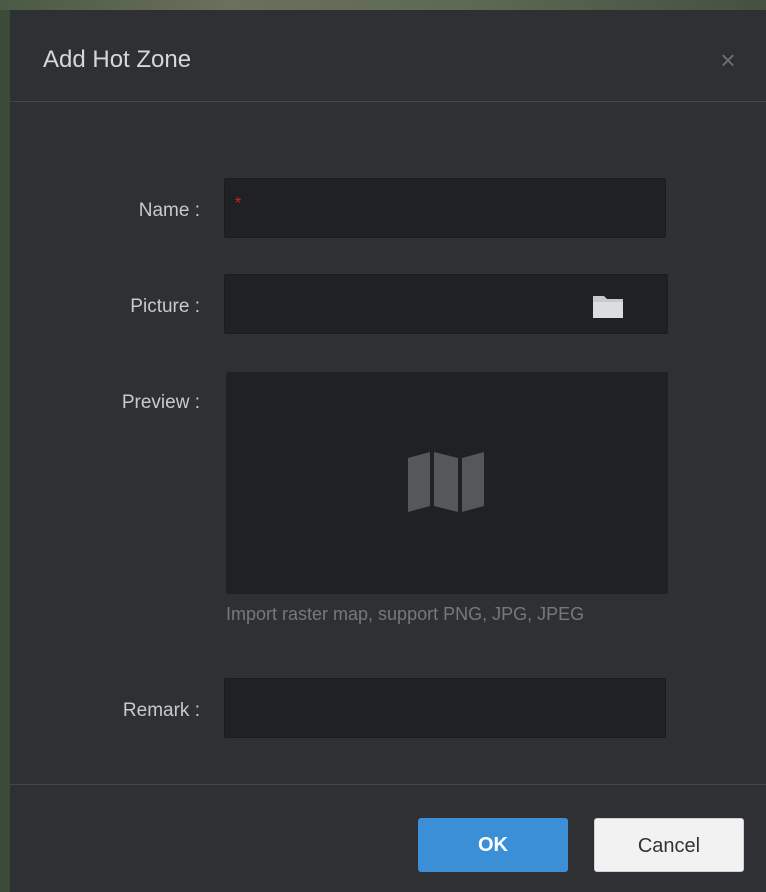 The height and width of the screenshot is (892, 766). Describe the element at coordinates (669, 845) in the screenshot. I see `cancel-button: Cancel` at that location.